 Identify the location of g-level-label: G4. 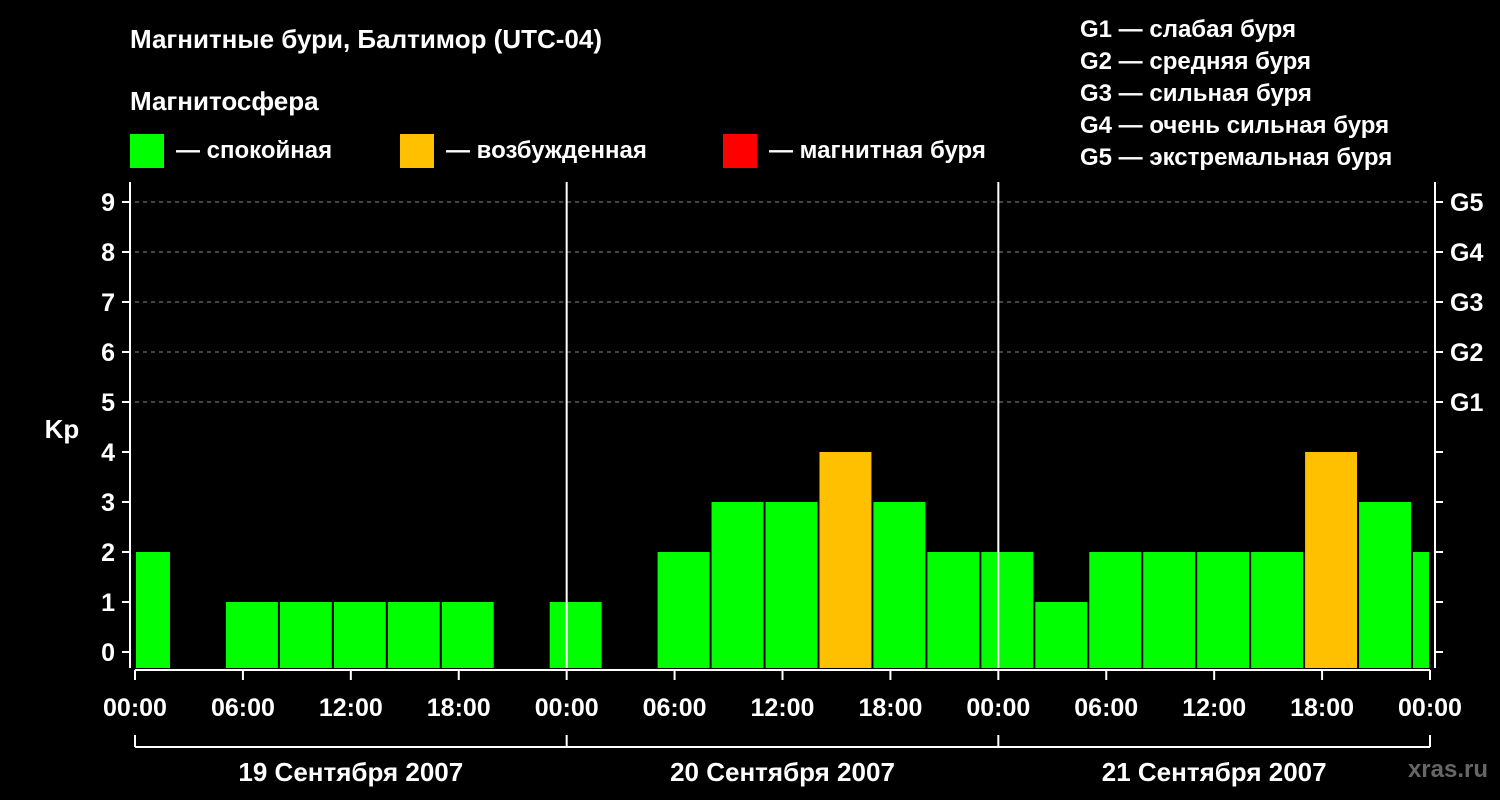
(1466, 253).